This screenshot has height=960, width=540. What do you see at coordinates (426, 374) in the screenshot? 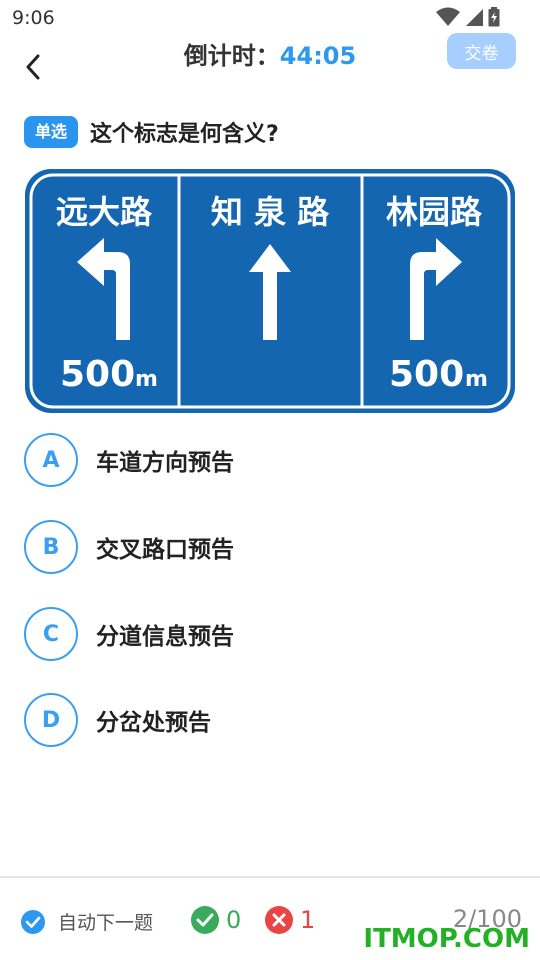
I see `sign-distance-right: 500` at bounding box center [426, 374].